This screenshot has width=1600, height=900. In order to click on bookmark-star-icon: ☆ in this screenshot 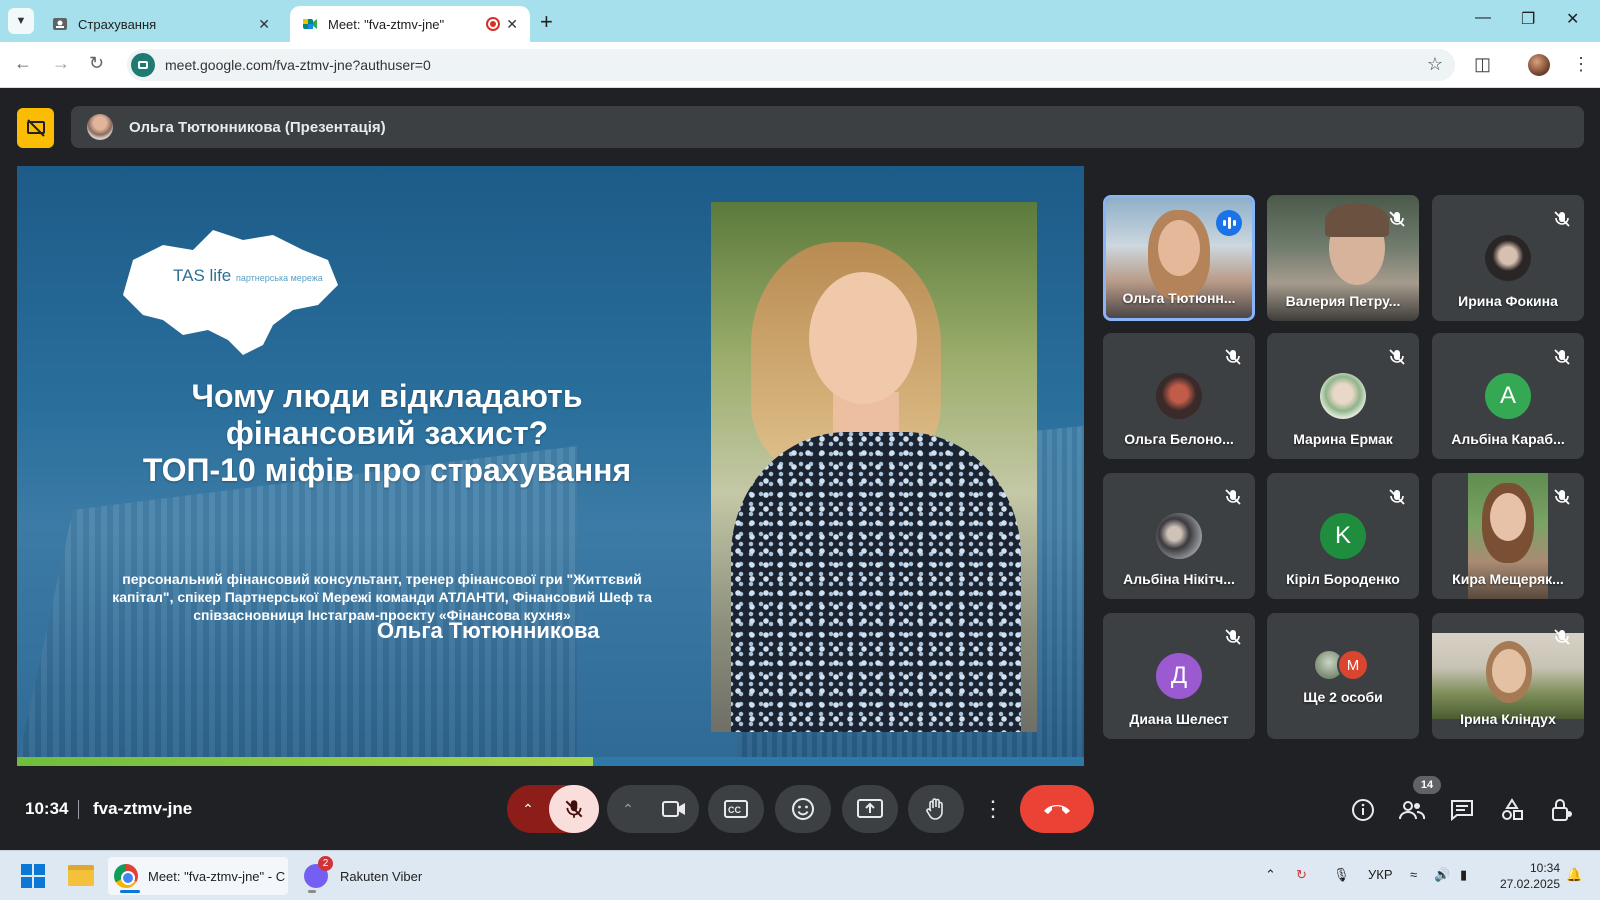, I will do `click(1435, 64)`.